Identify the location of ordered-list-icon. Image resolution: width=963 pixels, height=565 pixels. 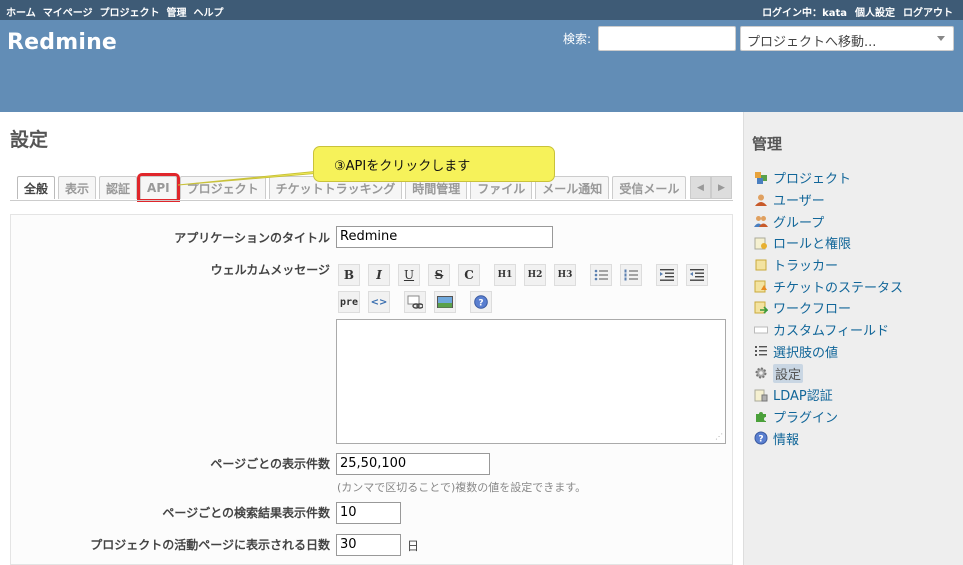
(631, 275).